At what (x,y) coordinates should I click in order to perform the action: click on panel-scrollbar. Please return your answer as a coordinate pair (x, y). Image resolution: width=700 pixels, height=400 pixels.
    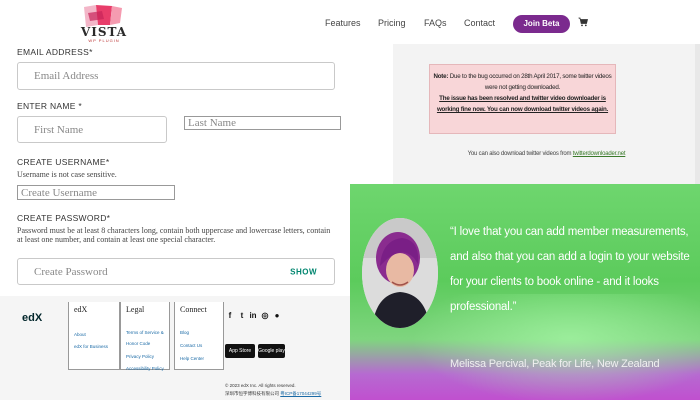
    Looking at the image, I should click on (697, 114).